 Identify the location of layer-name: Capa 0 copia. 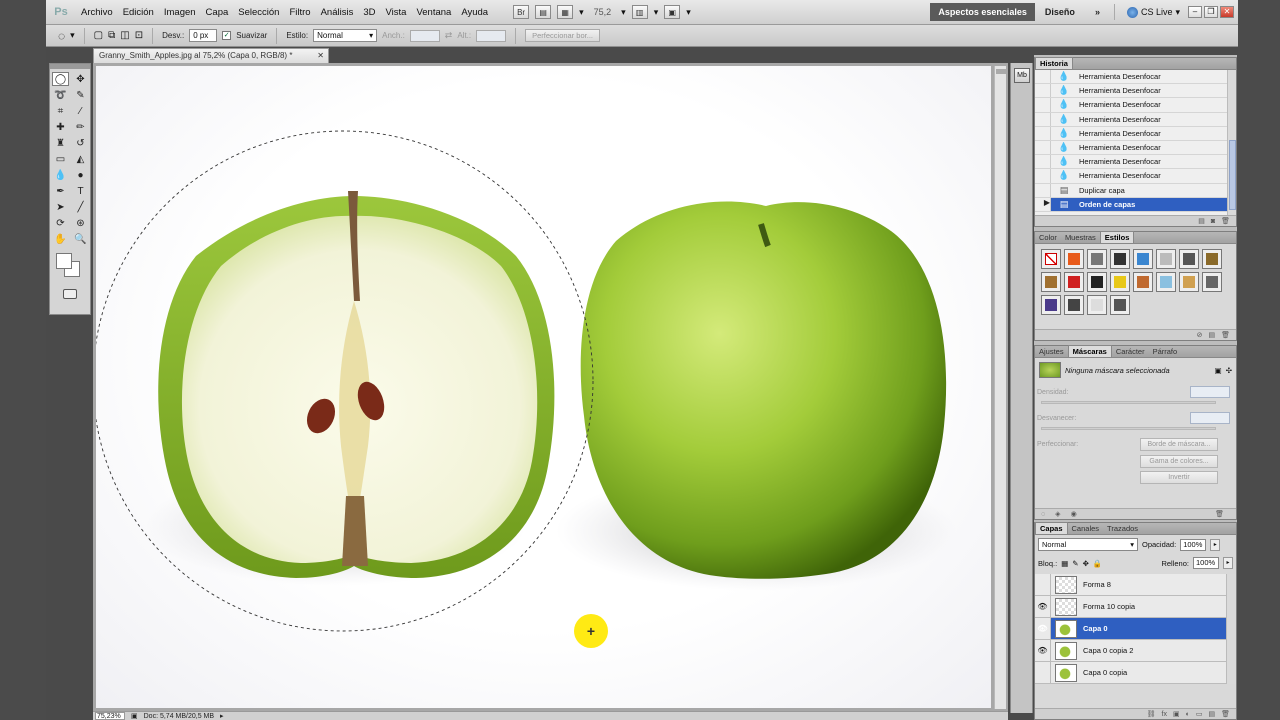
(1105, 672).